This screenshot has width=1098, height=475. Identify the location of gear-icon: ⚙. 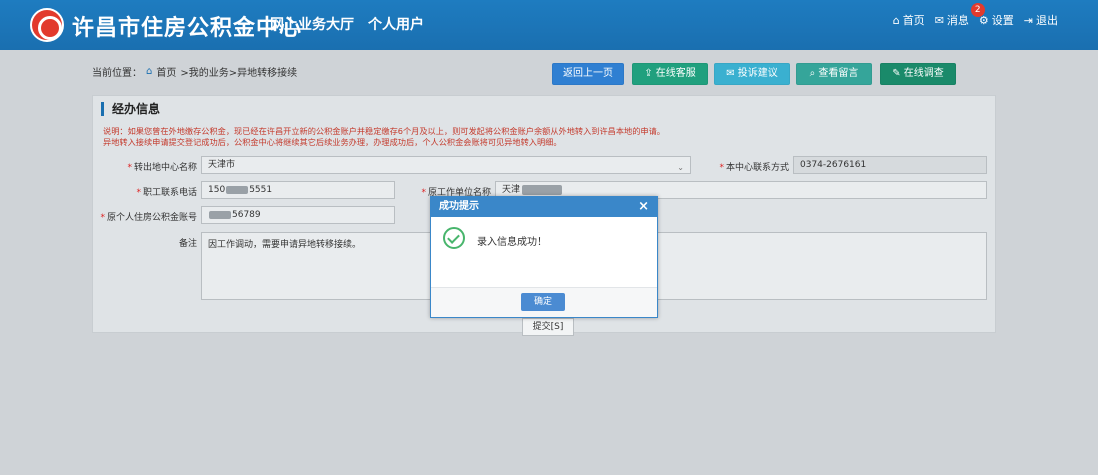
(983, 20).